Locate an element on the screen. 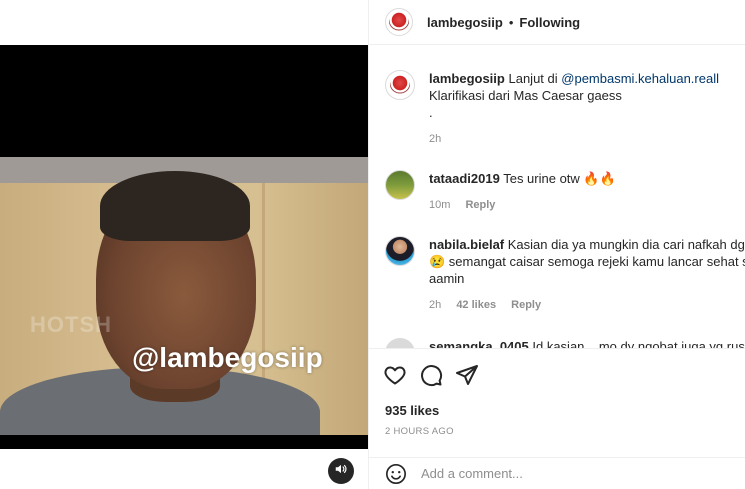 Image resolution: width=745 pixels, height=489 pixels. comment-username: nabila.bielaf is located at coordinates (466, 244).